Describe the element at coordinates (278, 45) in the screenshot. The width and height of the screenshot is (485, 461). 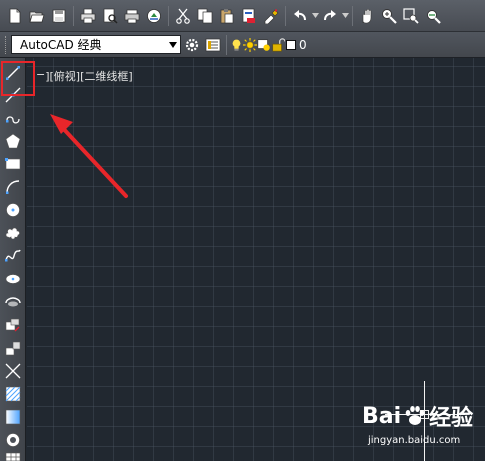
I see `layer-unlock-icon` at that location.